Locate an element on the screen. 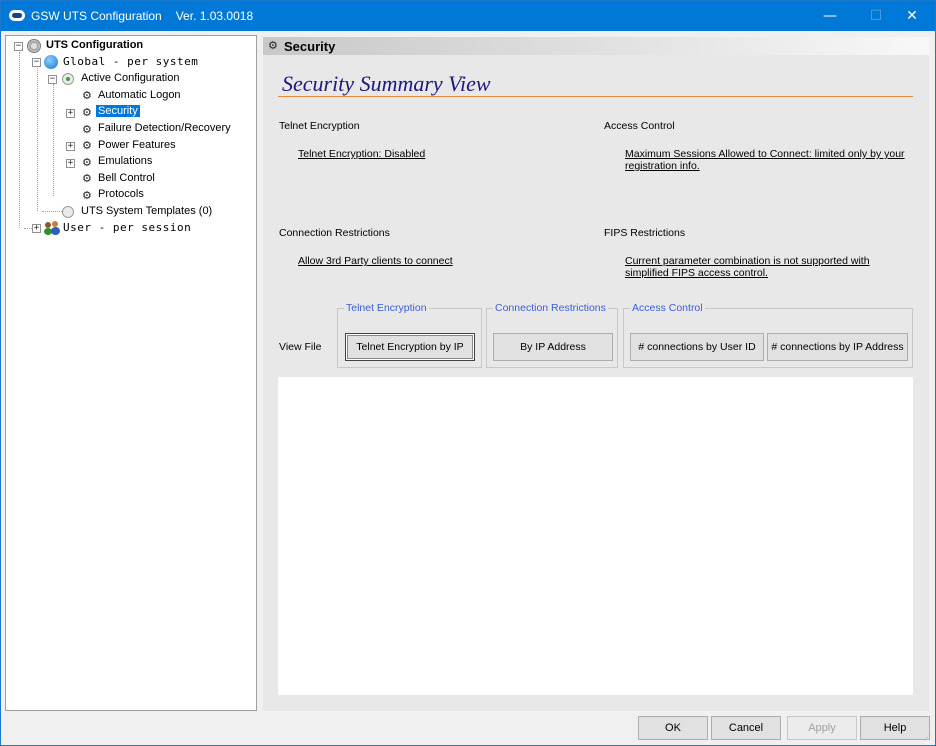 Image resolution: width=936 pixels, height=746 pixels. summary-title: Security Summary View is located at coordinates (386, 83).